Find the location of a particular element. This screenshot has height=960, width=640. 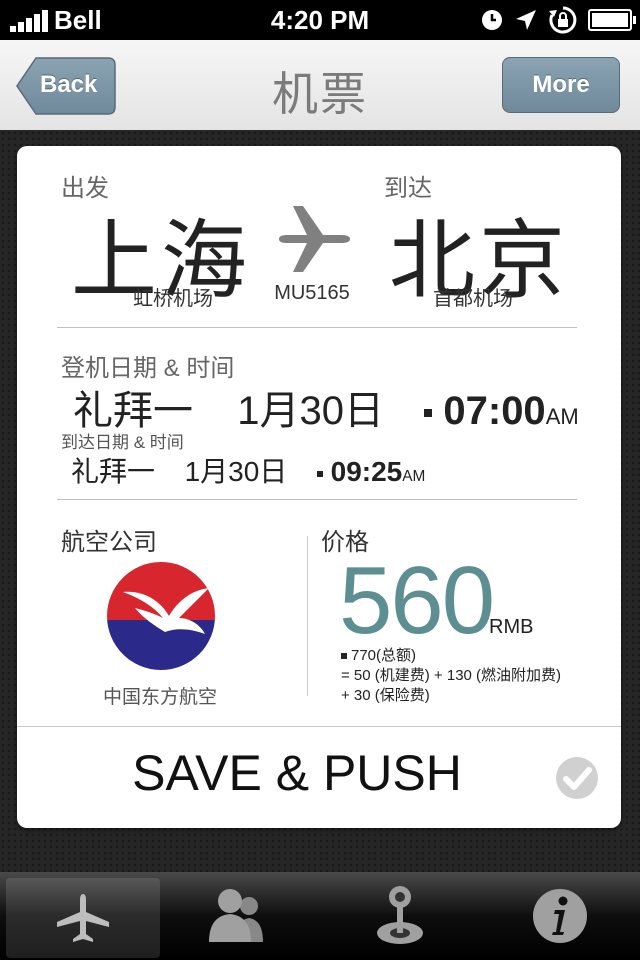

flight-number: MU5165 is located at coordinates (312, 293).